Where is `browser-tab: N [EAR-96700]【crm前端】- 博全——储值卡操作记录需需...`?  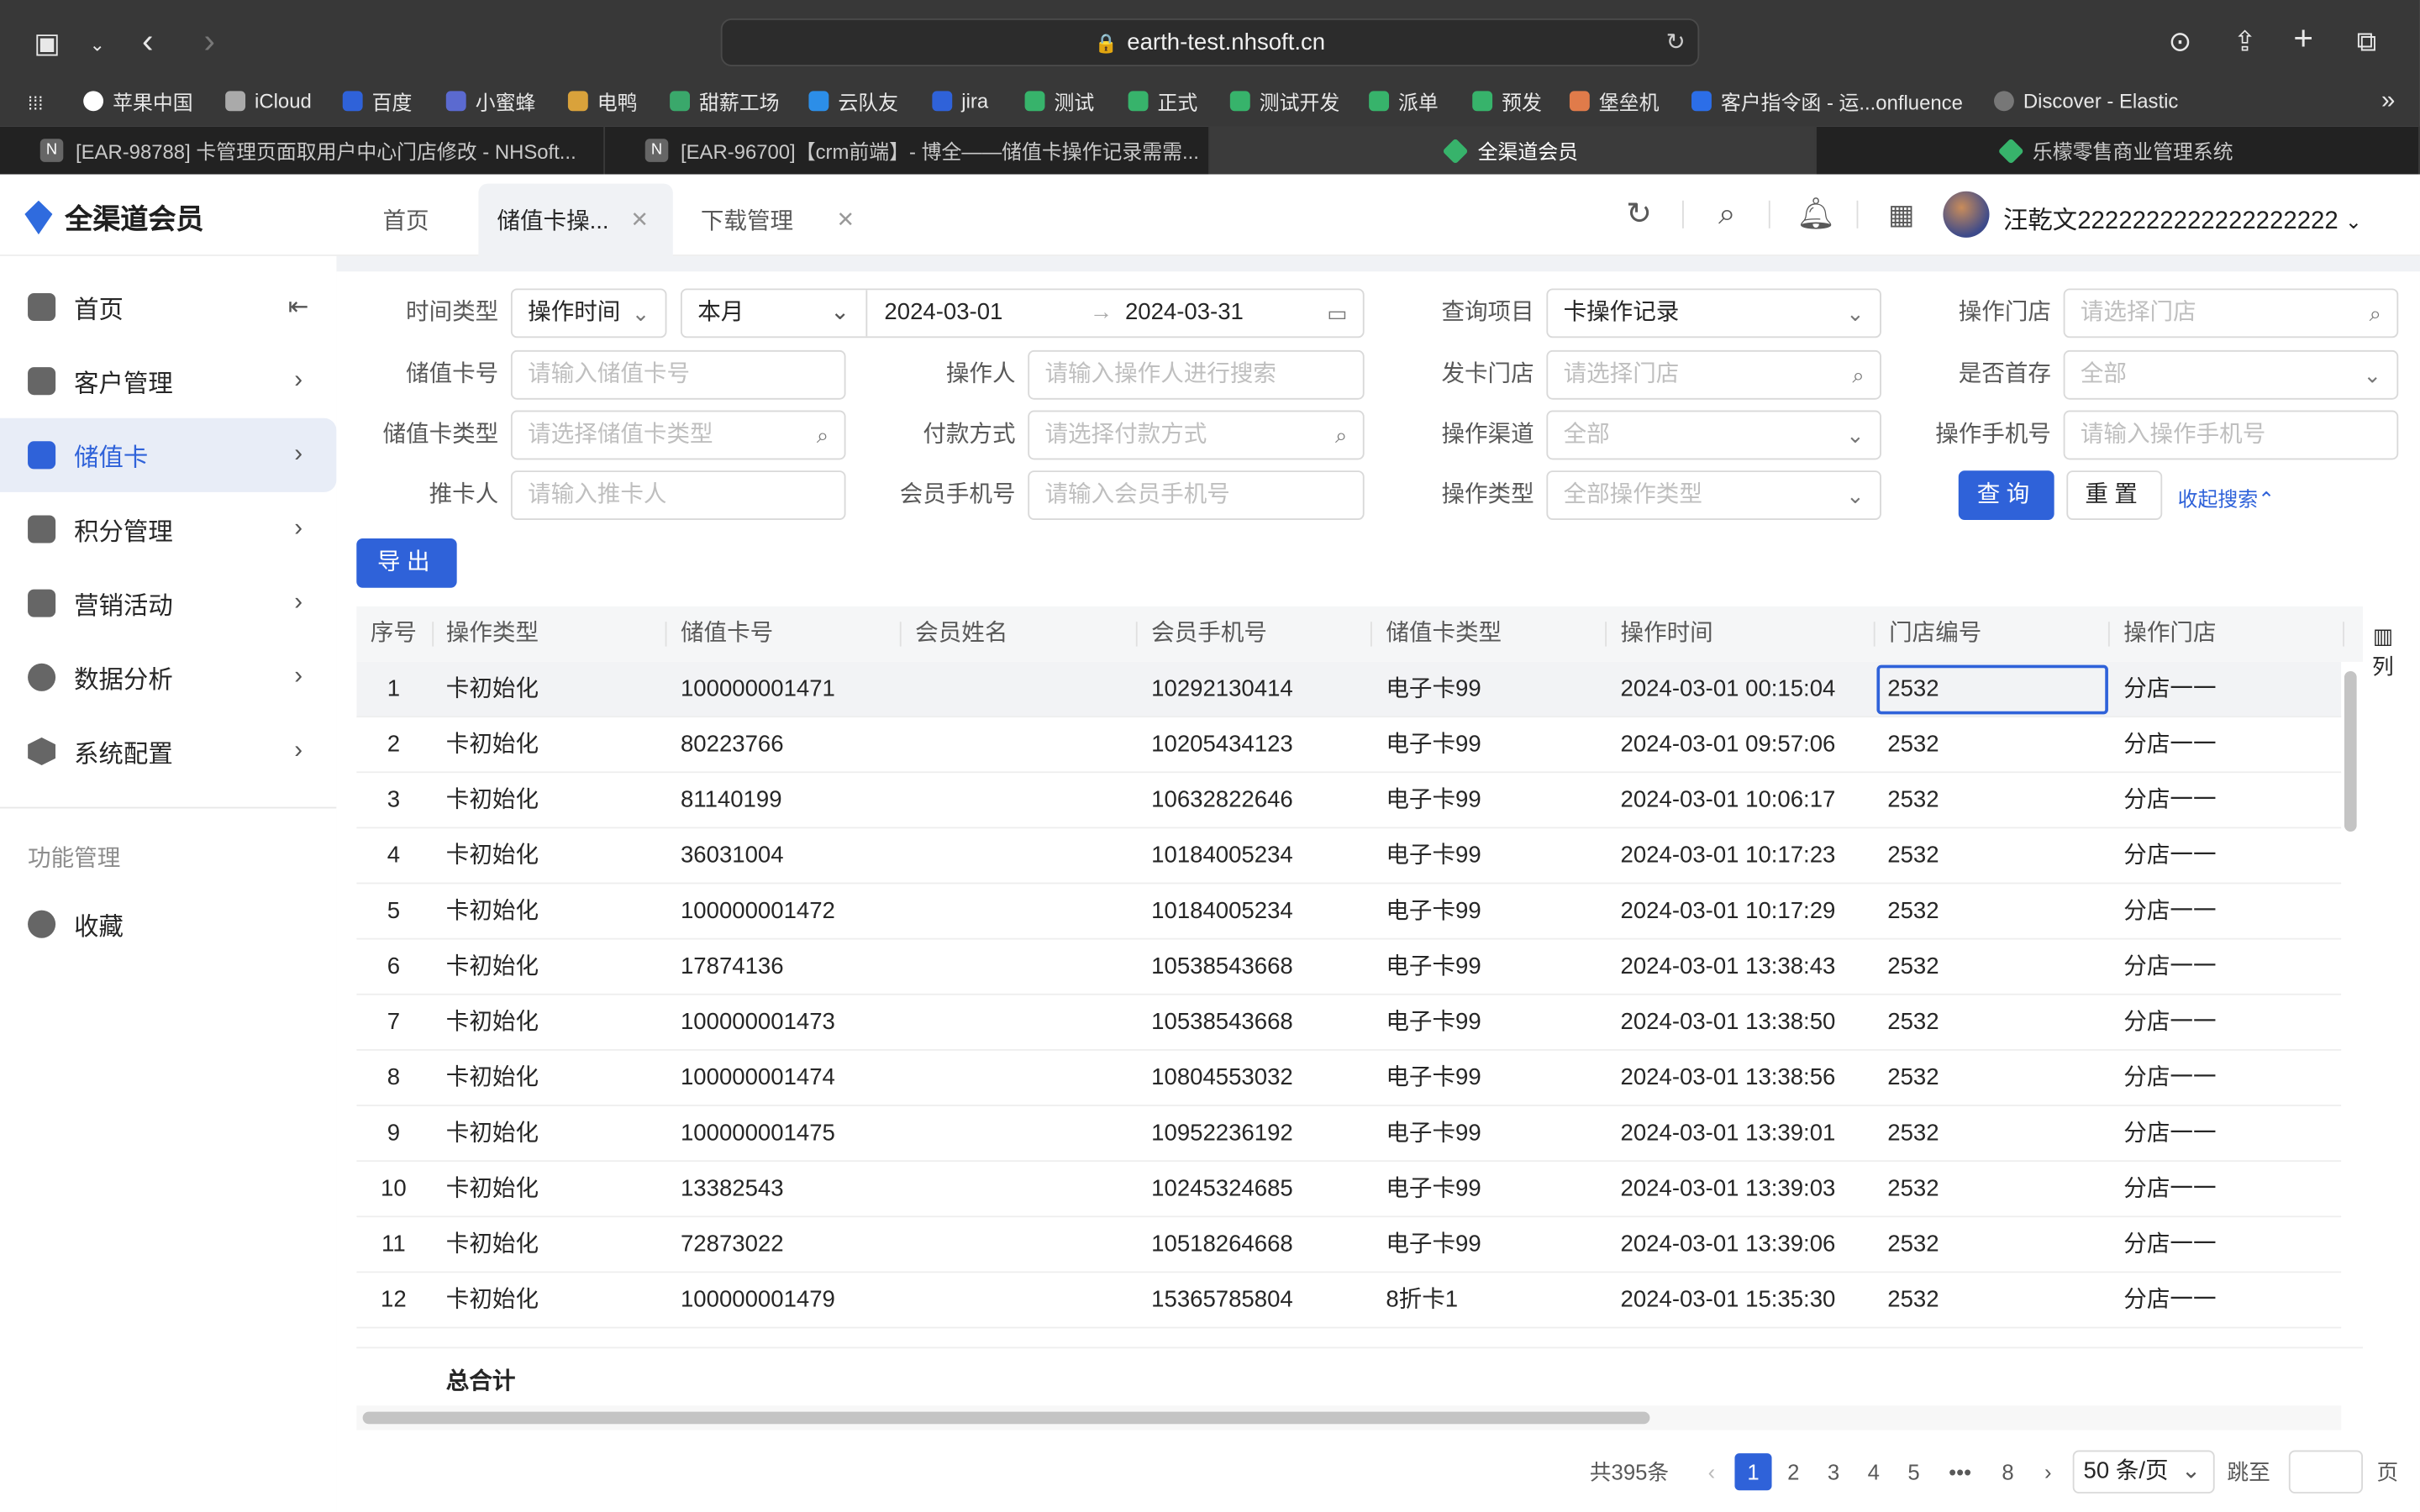 browser-tab: N [EAR-96700]【crm前端】- 博全——储值卡操作记录需需... is located at coordinates (907, 150).